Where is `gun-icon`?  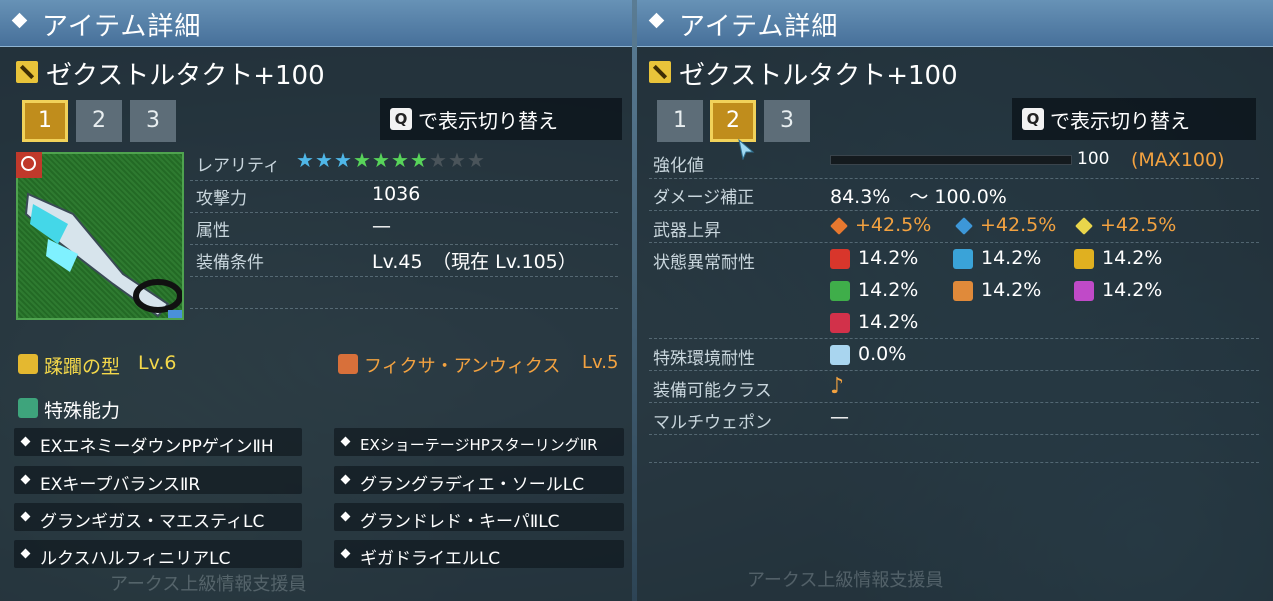 gun-icon is located at coordinates (964, 226).